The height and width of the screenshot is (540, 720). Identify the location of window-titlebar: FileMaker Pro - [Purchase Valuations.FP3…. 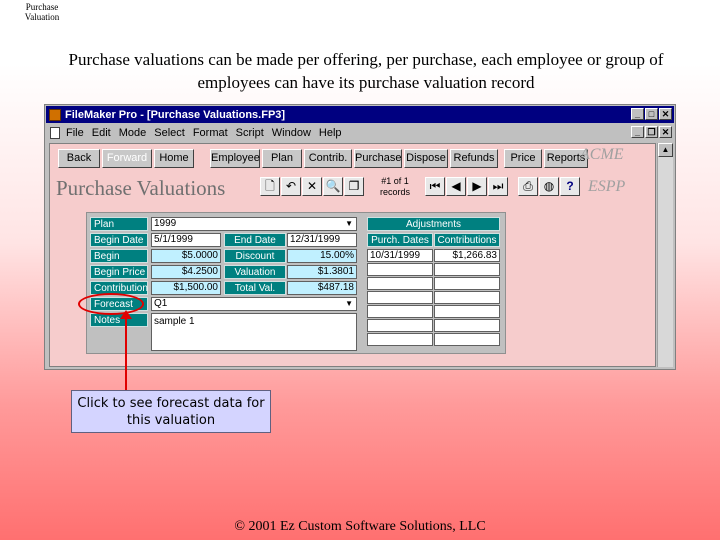
(360, 114).